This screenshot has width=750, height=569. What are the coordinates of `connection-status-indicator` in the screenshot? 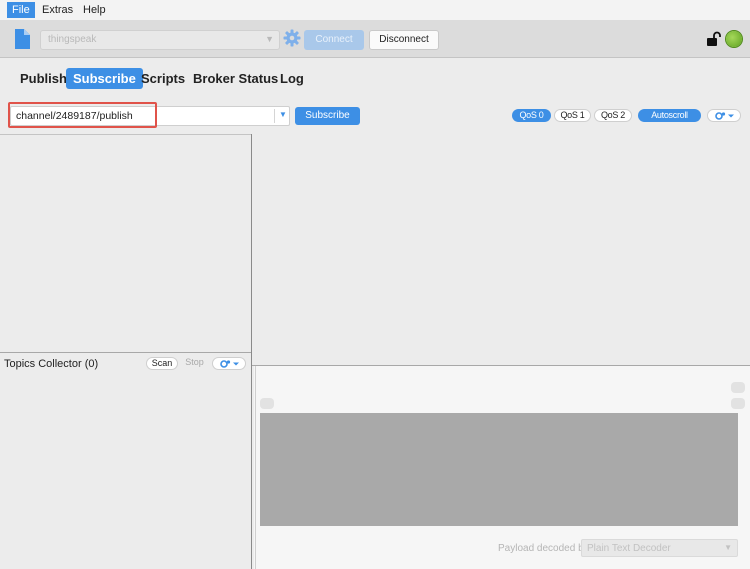 It's located at (734, 39).